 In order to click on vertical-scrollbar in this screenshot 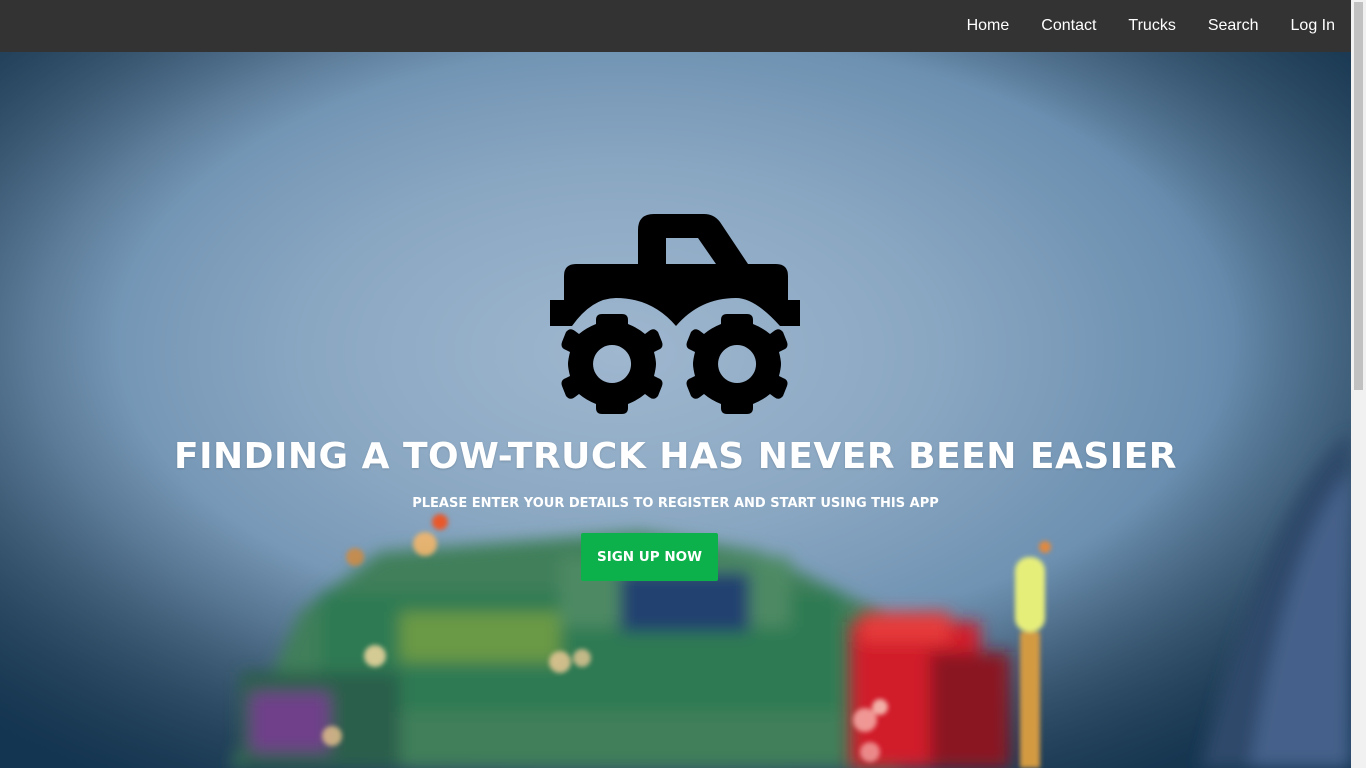, I will do `click(1358, 384)`.